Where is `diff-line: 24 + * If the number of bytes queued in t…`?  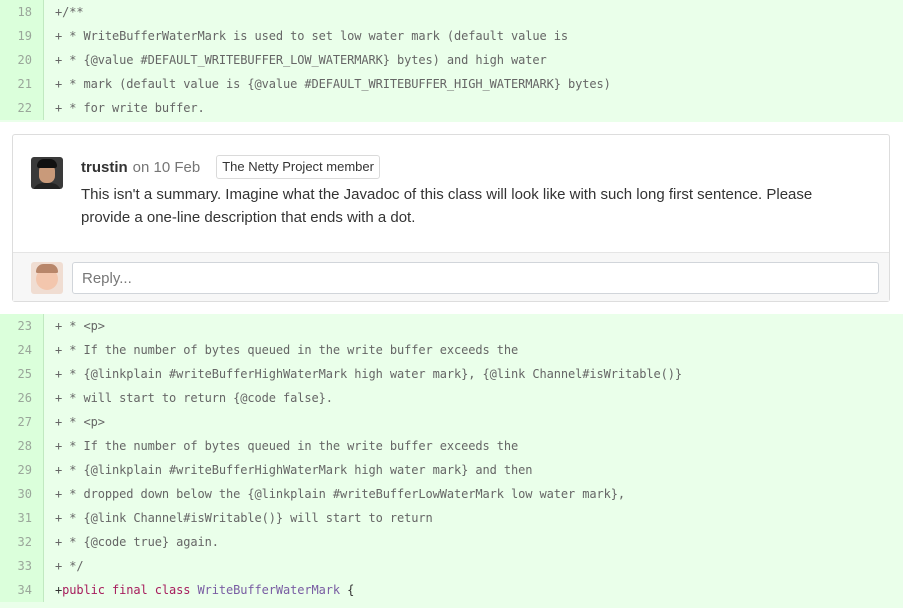 diff-line: 24 + * If the number of bytes queued in t… is located at coordinates (451, 350).